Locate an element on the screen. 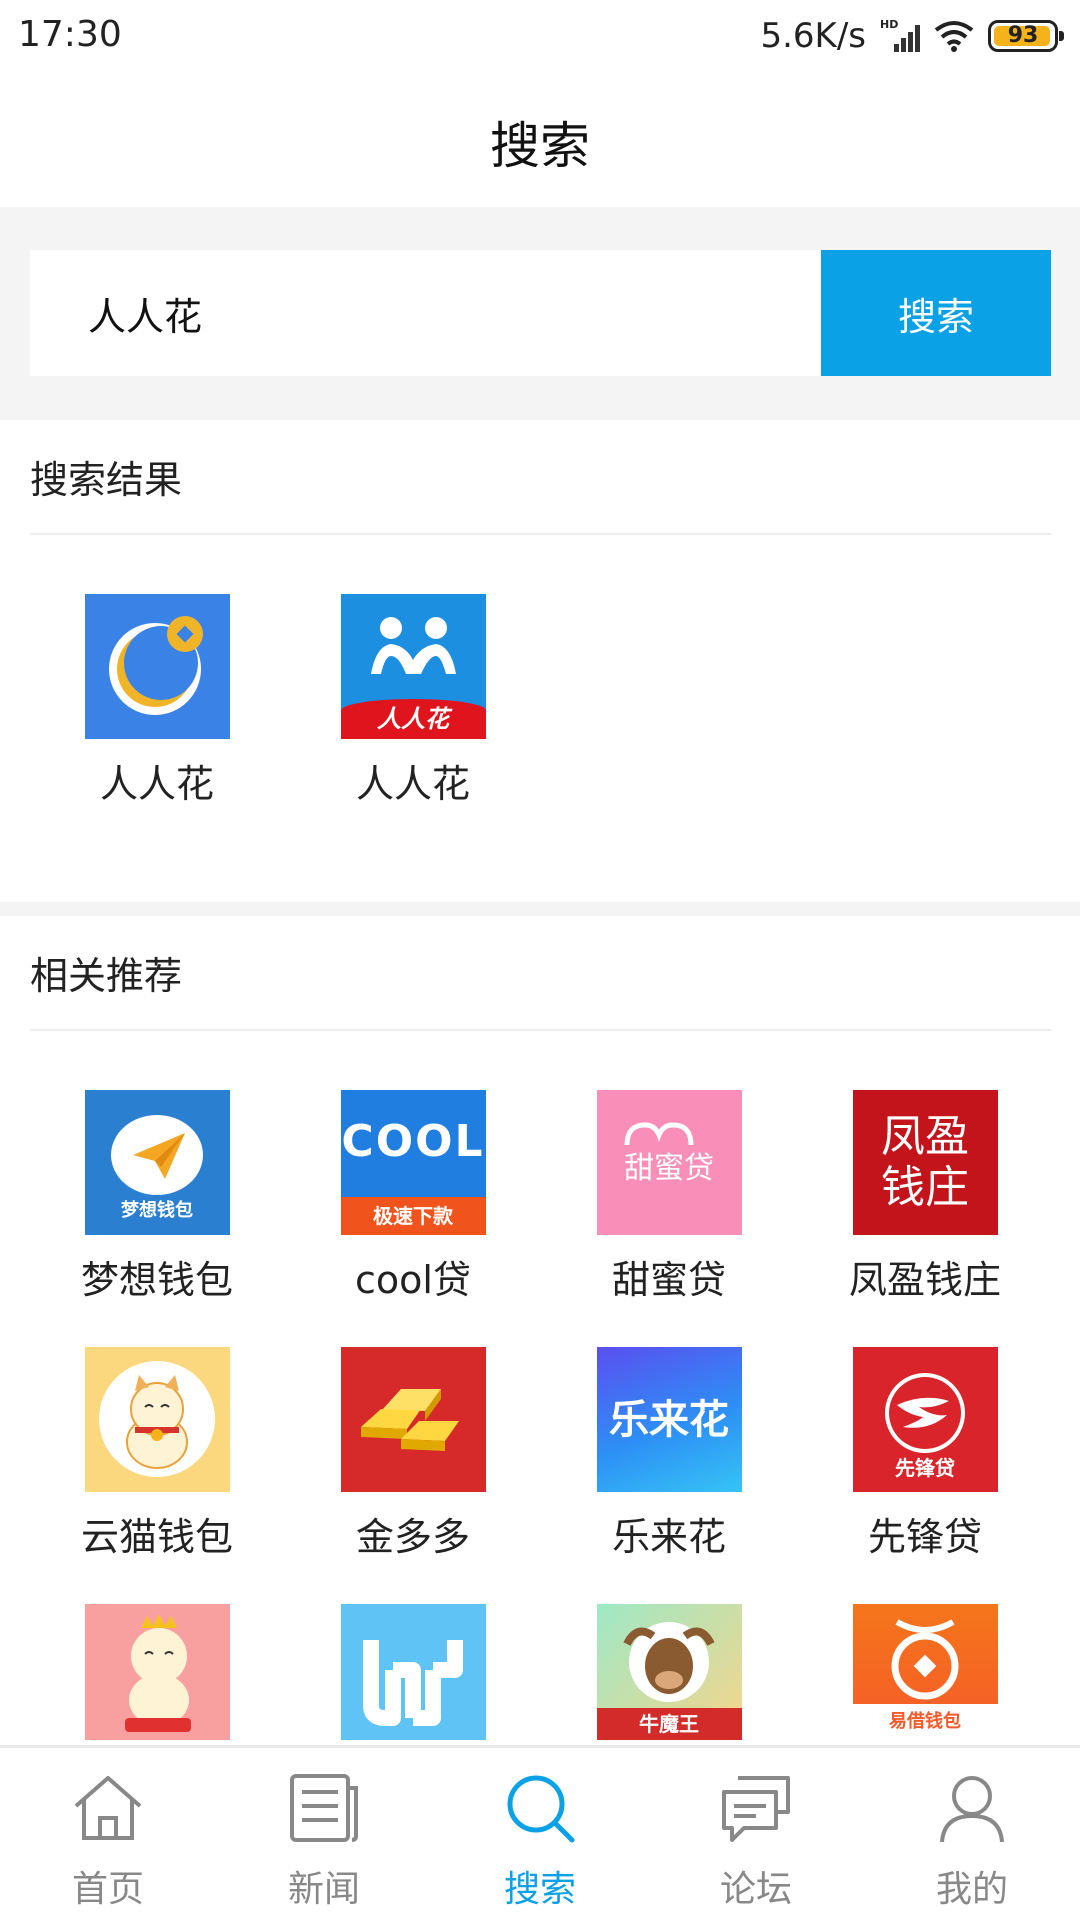 The image size is (1080, 1920). crowned-cat-icon is located at coordinates (157, 1672).